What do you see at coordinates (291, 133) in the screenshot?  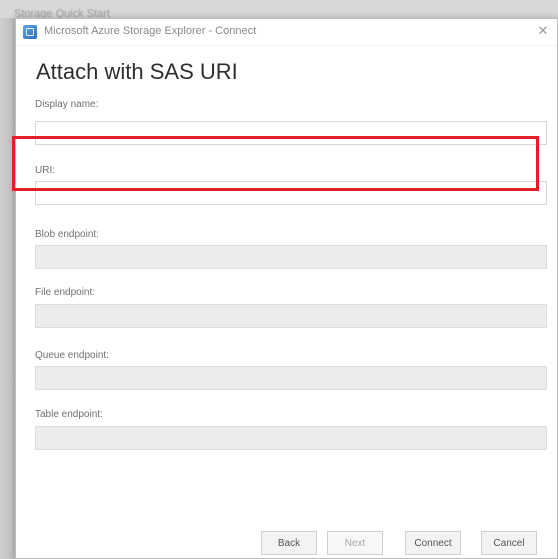 I see `display-name-input` at bounding box center [291, 133].